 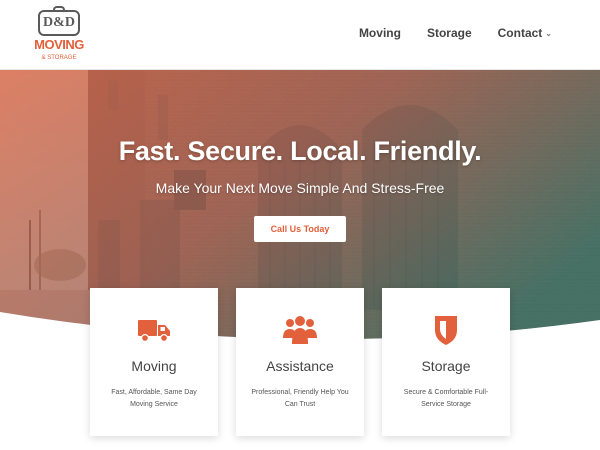 What do you see at coordinates (154, 331) in the screenshot?
I see `truck-icon` at bounding box center [154, 331].